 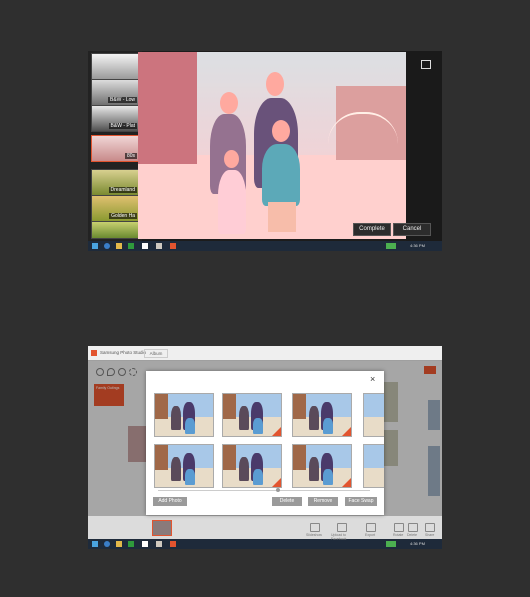 What do you see at coordinates (372, 229) in the screenshot?
I see `complete-button: Complete` at bounding box center [372, 229].